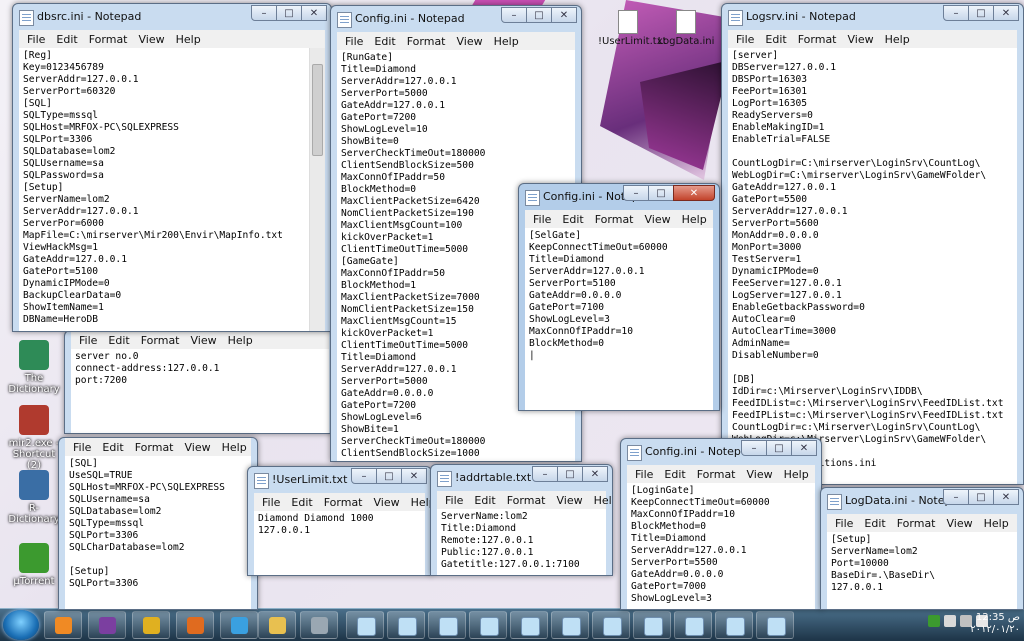  Describe the element at coordinates (34, 497) in the screenshot. I see `desktop-shortcut: R- Dictionary` at that location.